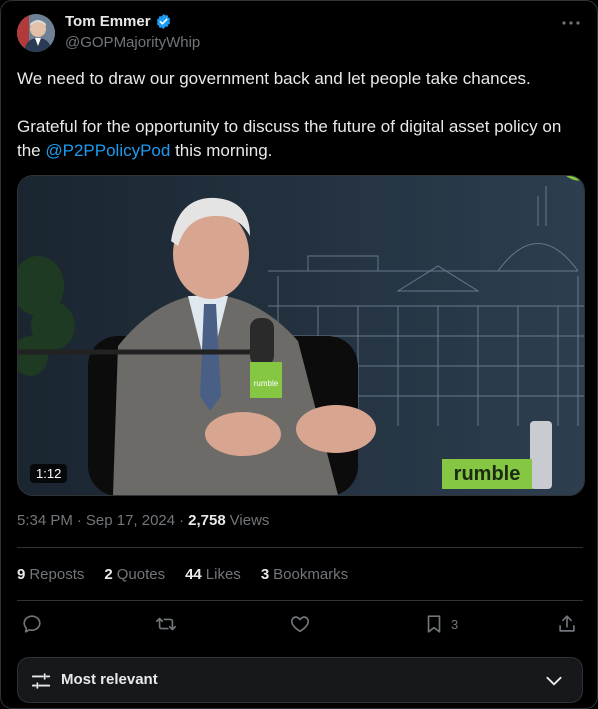 The image size is (598, 709). Describe the element at coordinates (41, 683) in the screenshot. I see `filter-sliders-icon` at that location.